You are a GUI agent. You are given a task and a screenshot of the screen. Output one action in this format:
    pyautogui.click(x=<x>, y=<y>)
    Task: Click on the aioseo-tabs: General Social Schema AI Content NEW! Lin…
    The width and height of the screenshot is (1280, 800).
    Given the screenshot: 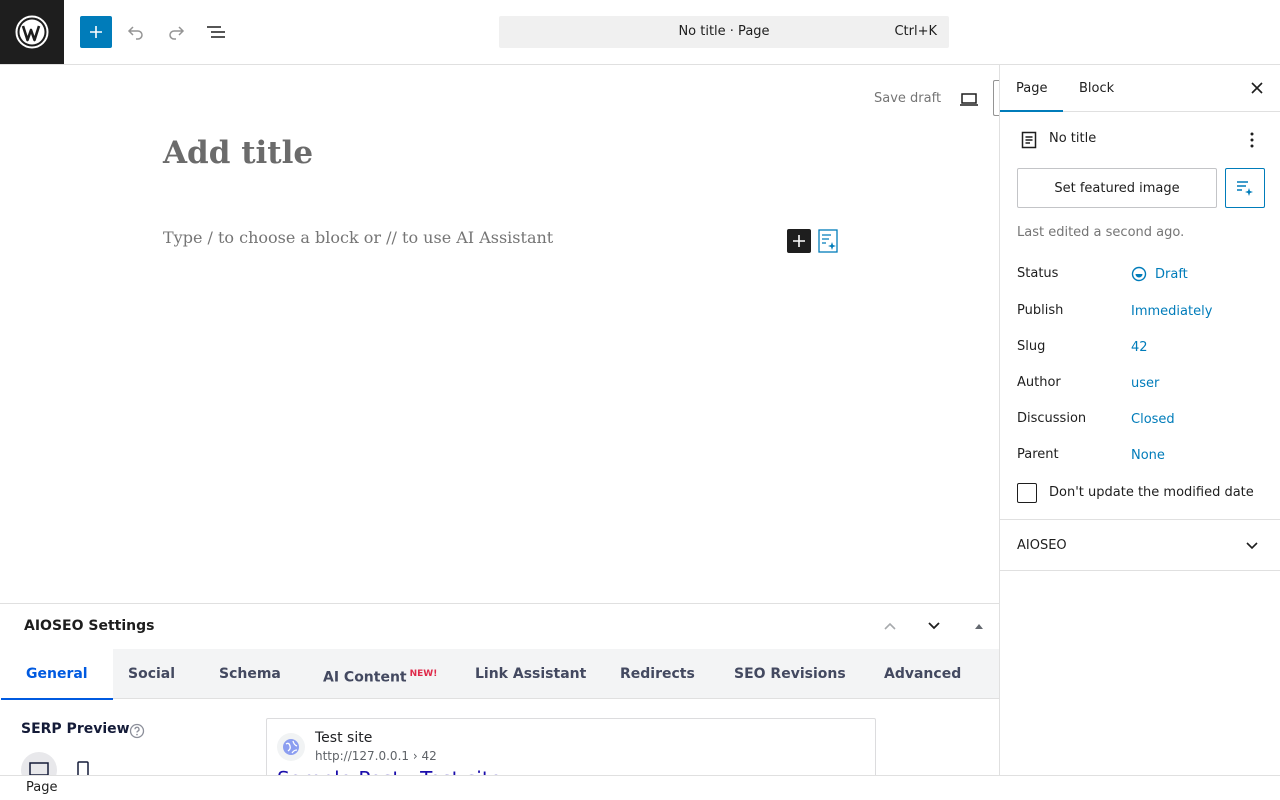 What is the action you would take?
    pyautogui.click(x=500, y=674)
    